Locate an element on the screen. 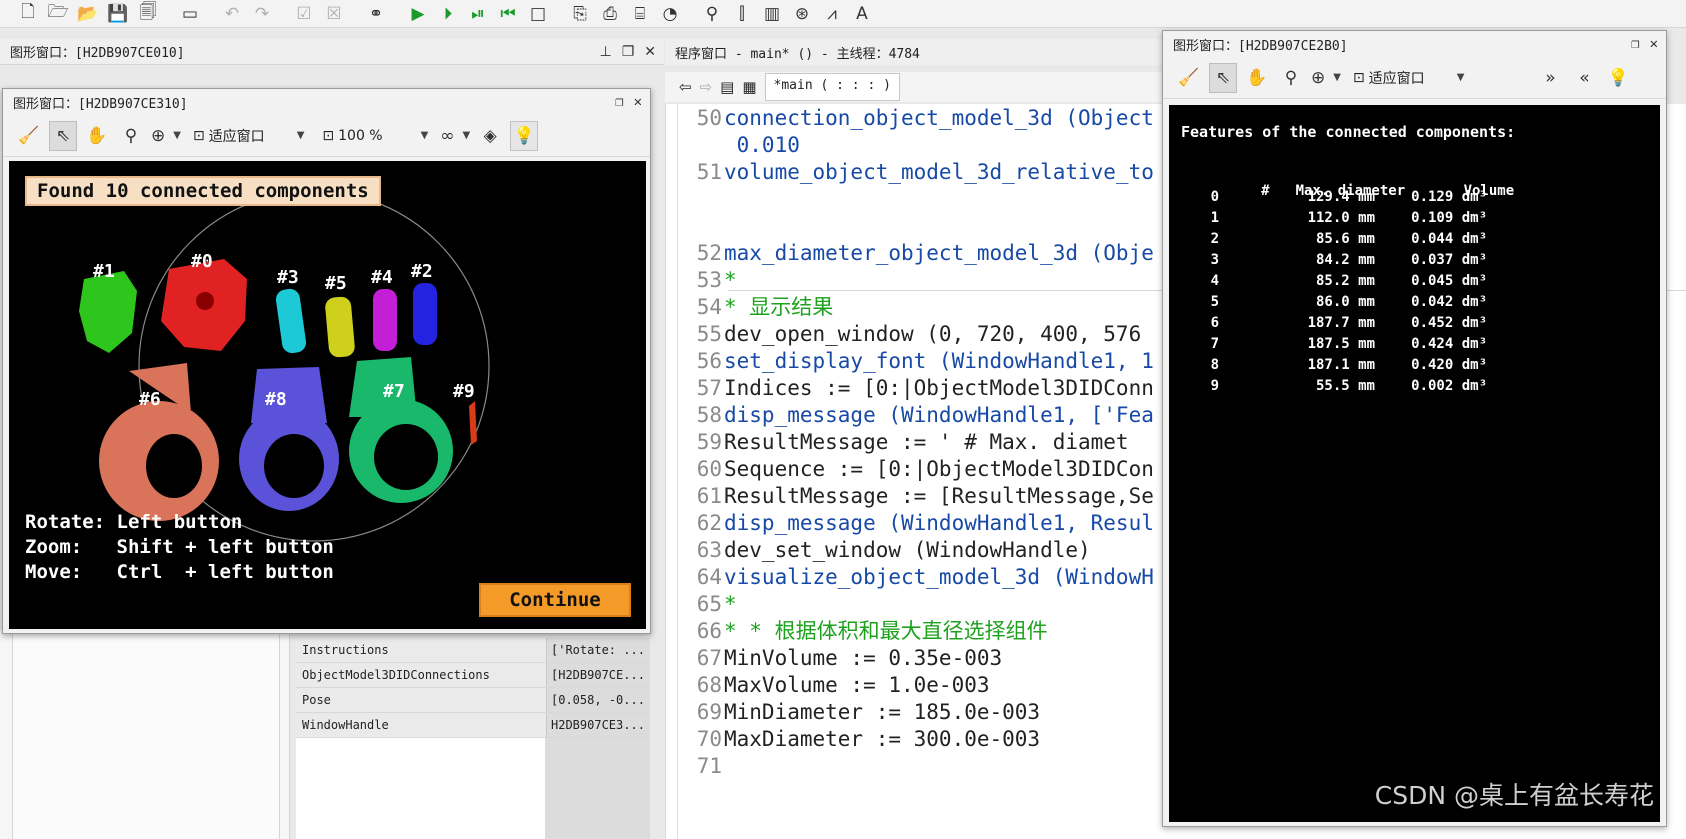  code-line: 71 is located at coordinates (695, 766).